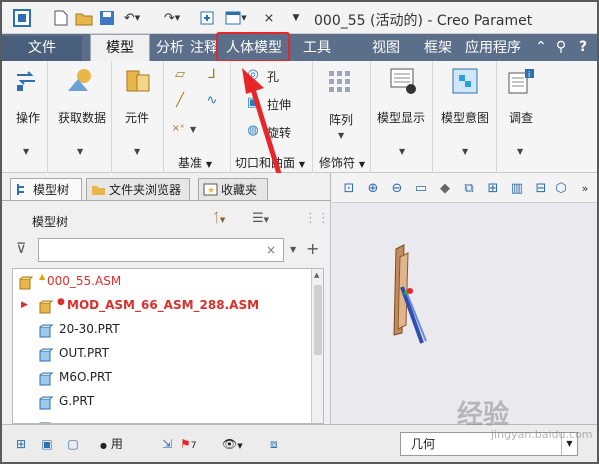  What do you see at coordinates (349, 189) in the screenshot?
I see `refit-icon: ⊡` at bounding box center [349, 189].